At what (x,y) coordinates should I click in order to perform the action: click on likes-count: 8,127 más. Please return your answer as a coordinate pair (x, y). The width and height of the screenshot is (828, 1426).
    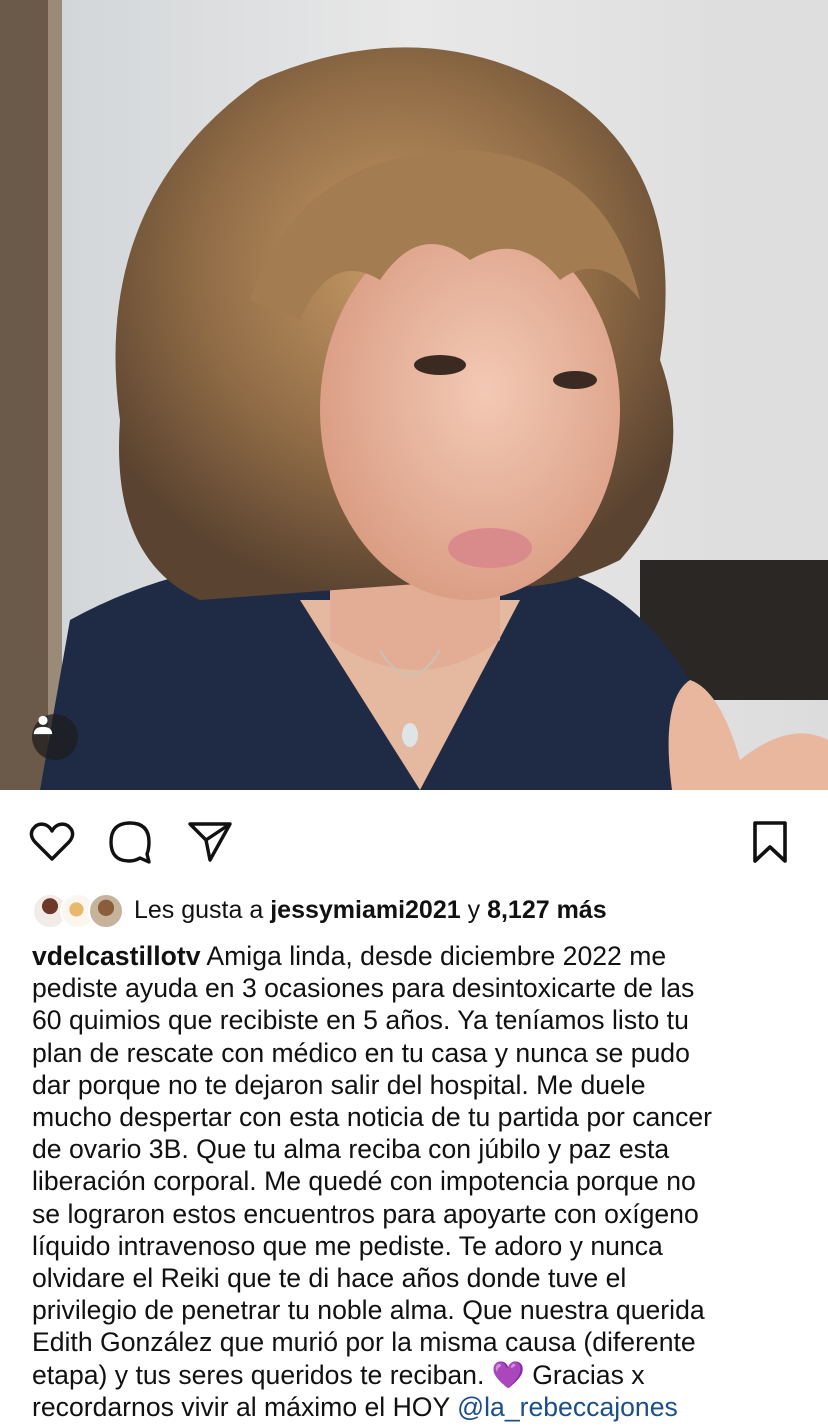
    Looking at the image, I should click on (547, 910).